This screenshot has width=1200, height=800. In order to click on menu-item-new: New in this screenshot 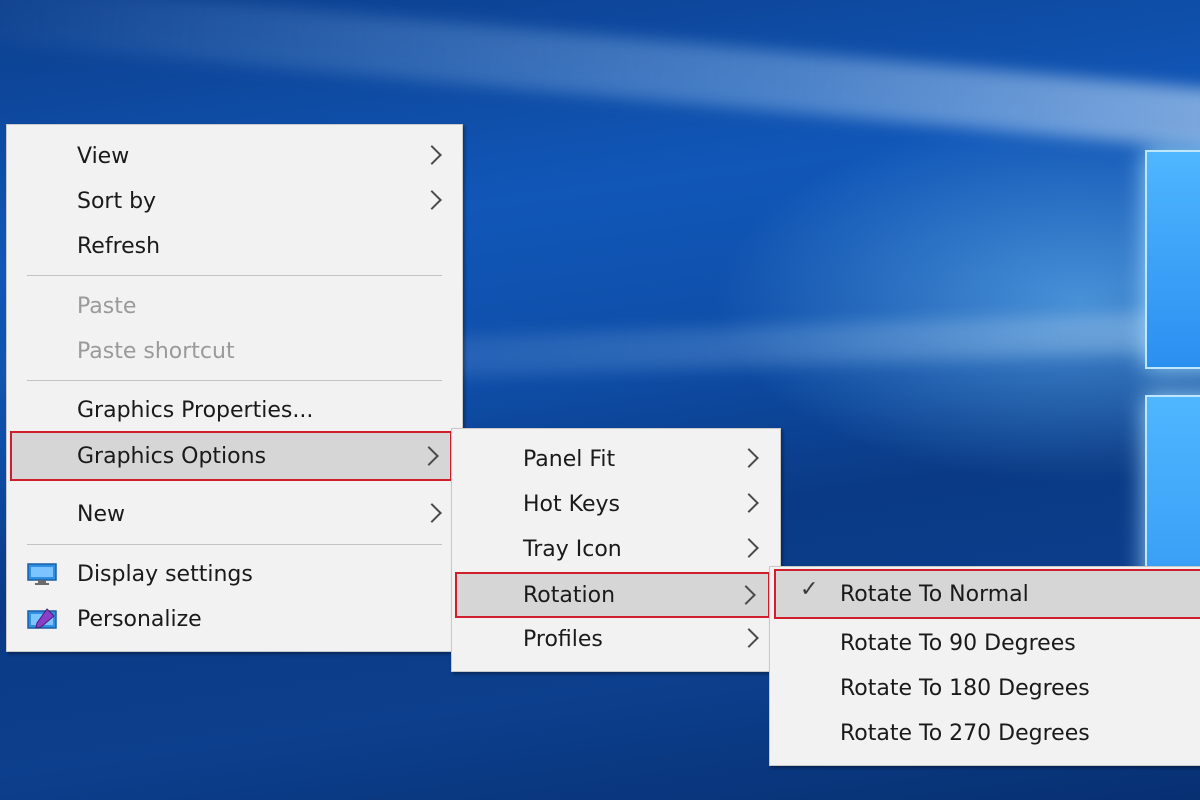, I will do `click(234, 514)`.